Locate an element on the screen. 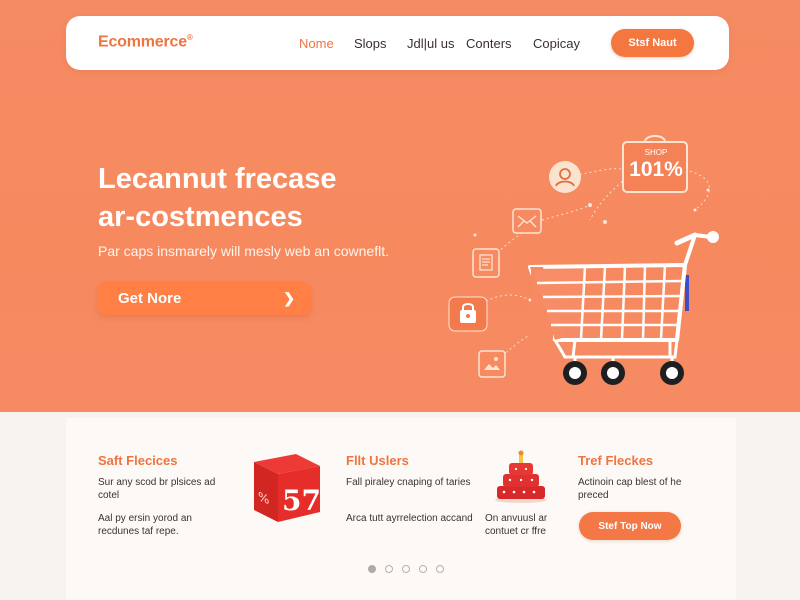 The image size is (800, 600). get-more-button: Get Nore ❯ is located at coordinates (204, 298).